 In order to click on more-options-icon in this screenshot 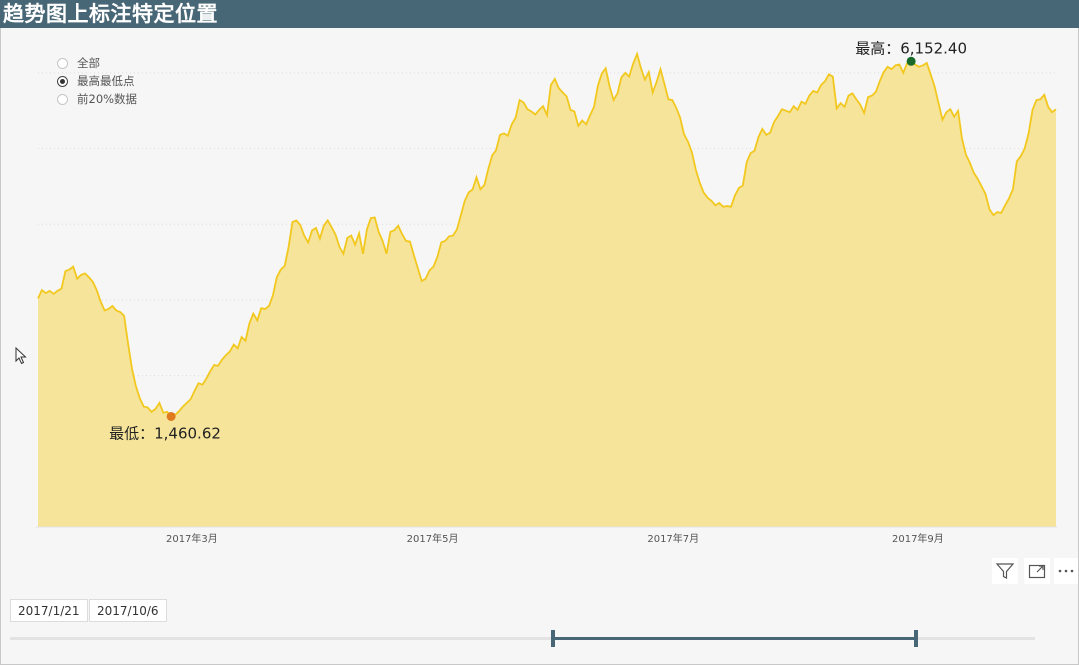, I will do `click(1066, 571)`.